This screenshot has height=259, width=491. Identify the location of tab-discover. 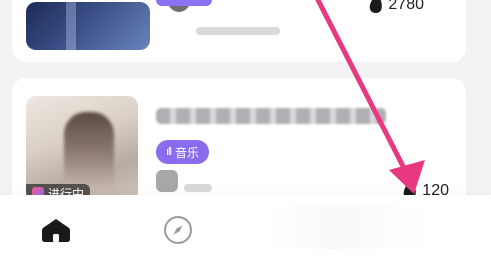
(178, 230).